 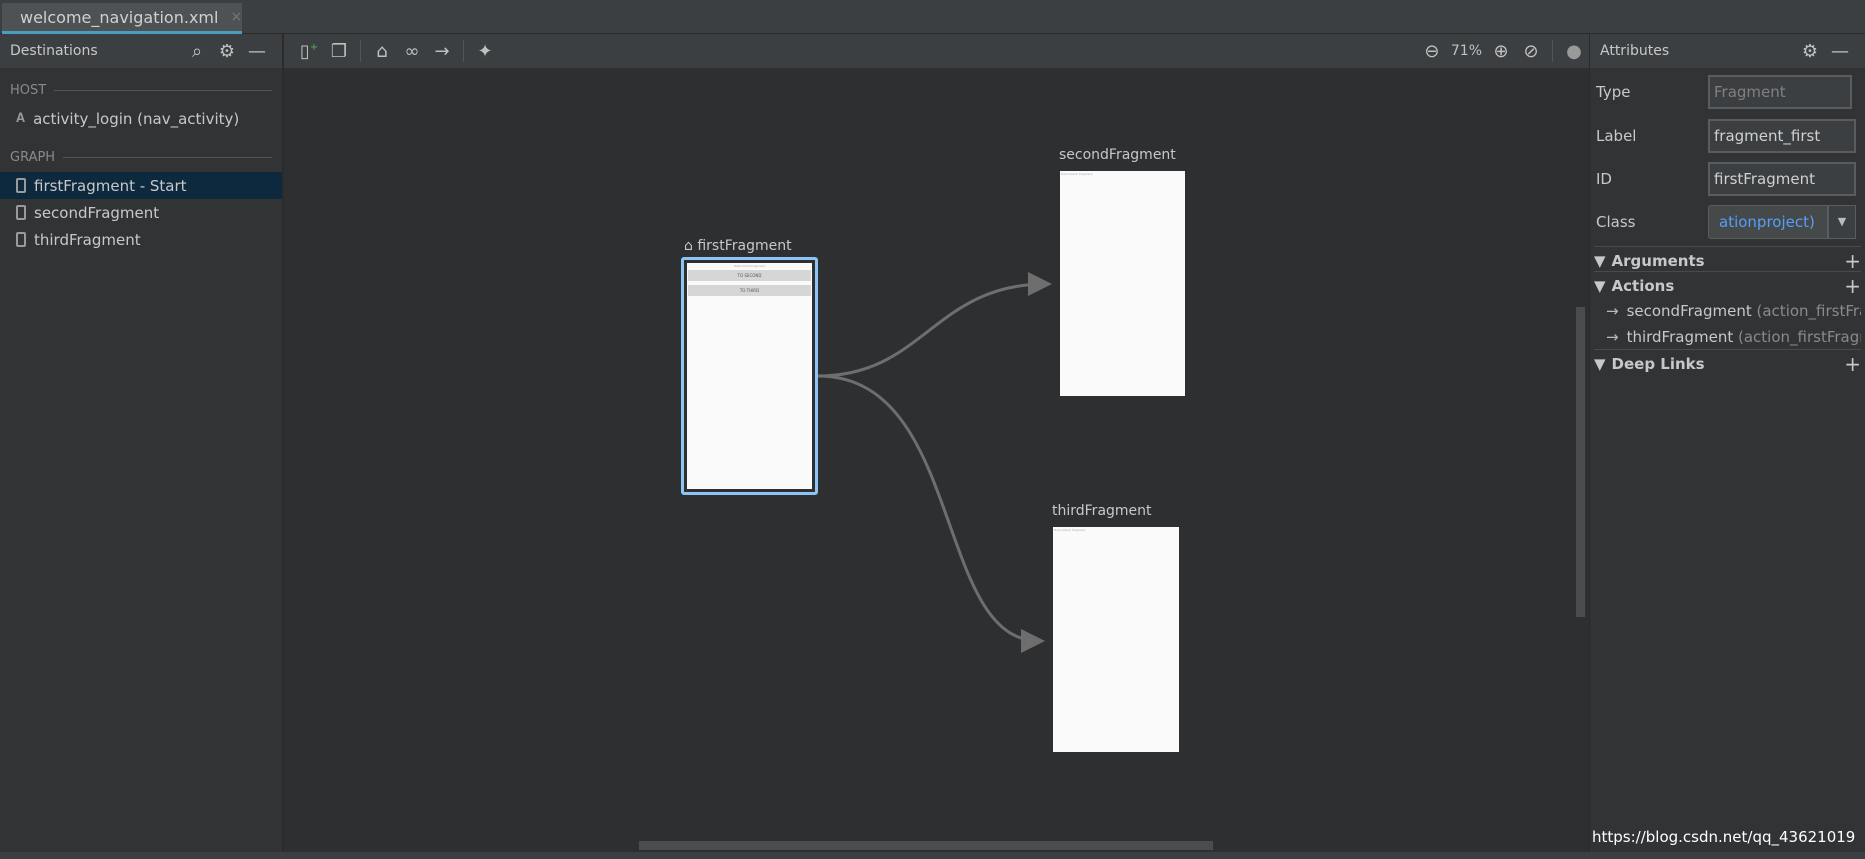 I want to click on warning-icon: ●, so click(x=1574, y=51).